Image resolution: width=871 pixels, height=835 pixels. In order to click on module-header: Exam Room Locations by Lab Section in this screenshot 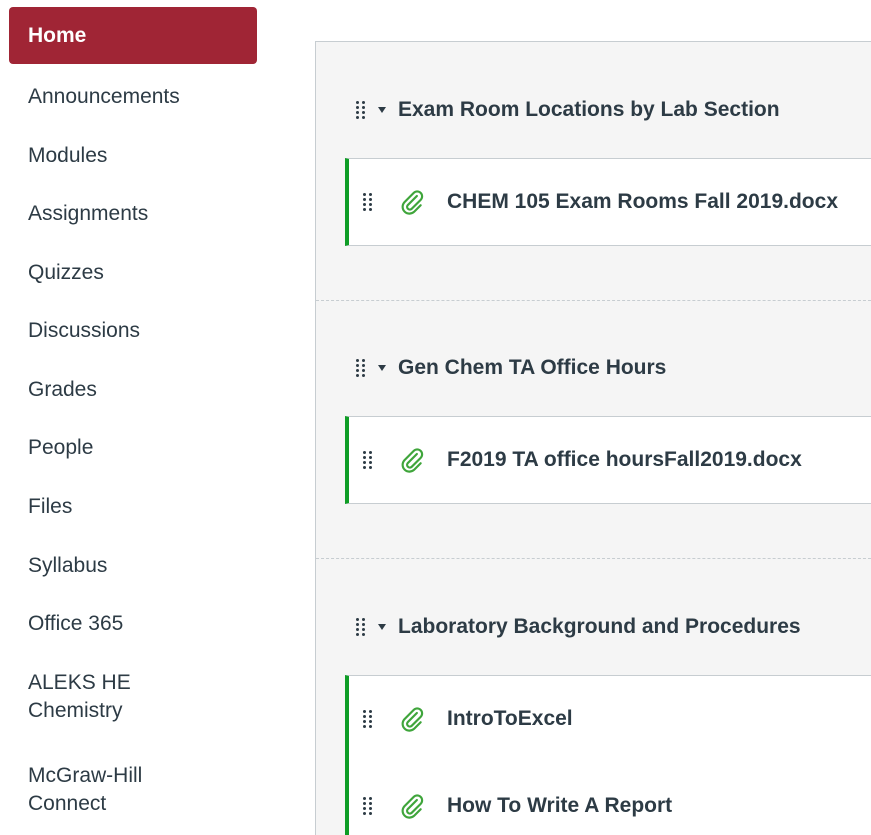, I will do `click(568, 110)`.